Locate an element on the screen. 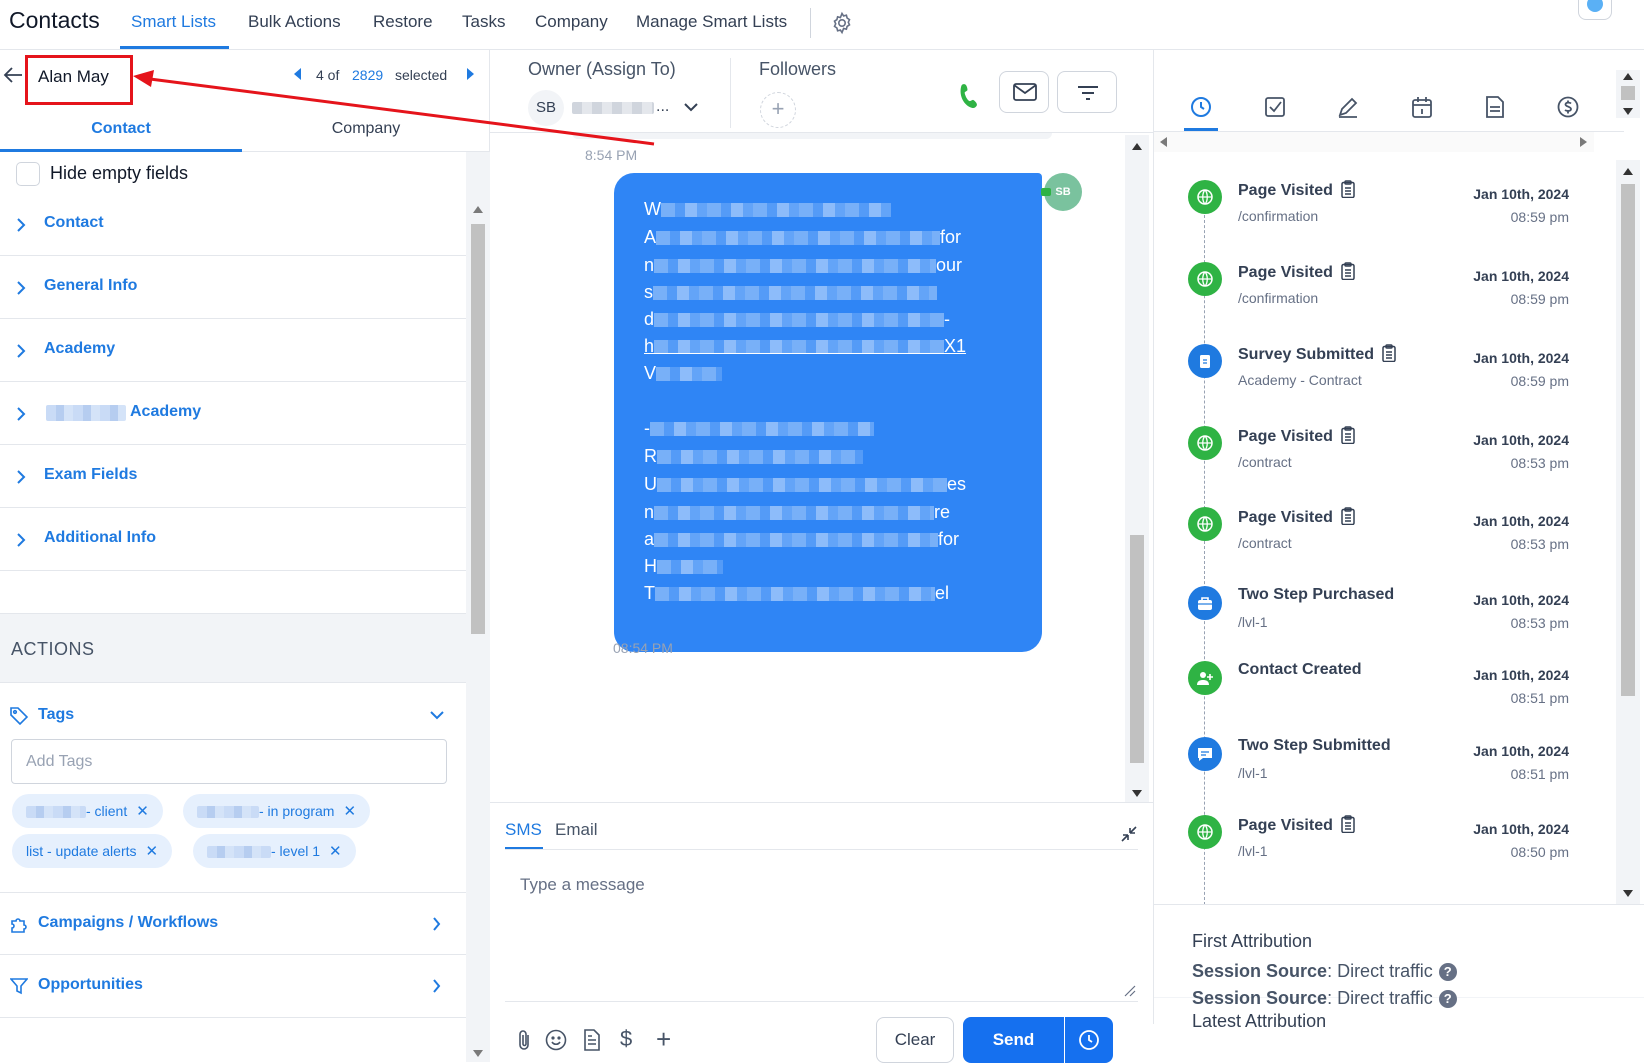 This screenshot has width=1644, height=1063. left-scrollbar is located at coordinates (478, 607).